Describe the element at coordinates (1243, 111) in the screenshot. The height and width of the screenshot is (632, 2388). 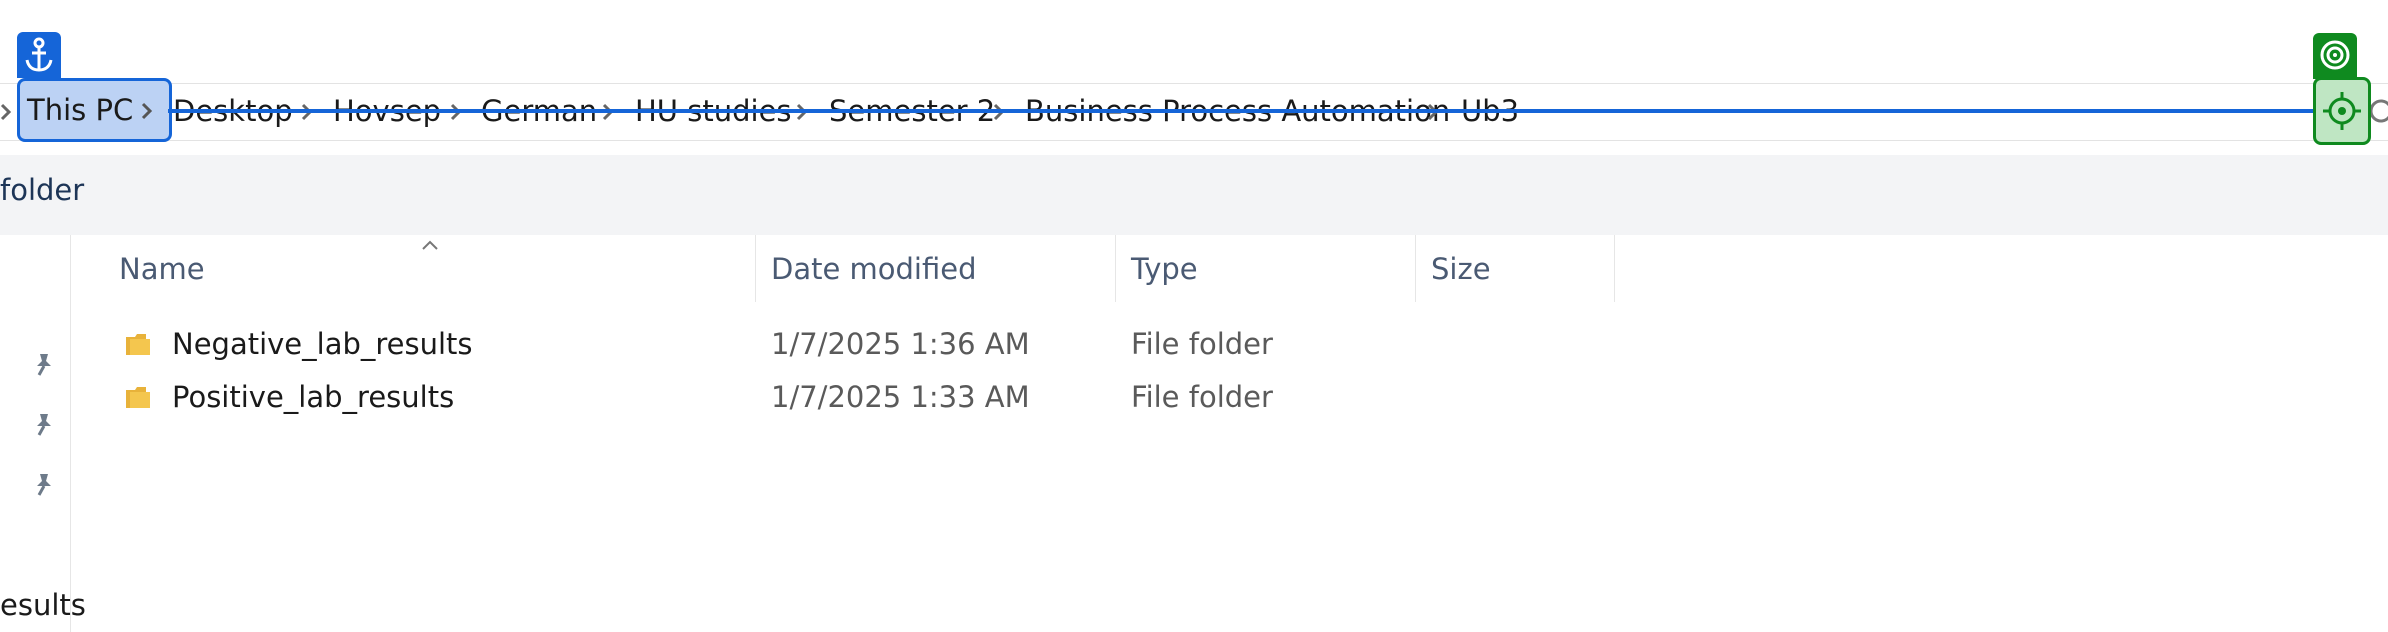
I see `drag-path-line` at that location.